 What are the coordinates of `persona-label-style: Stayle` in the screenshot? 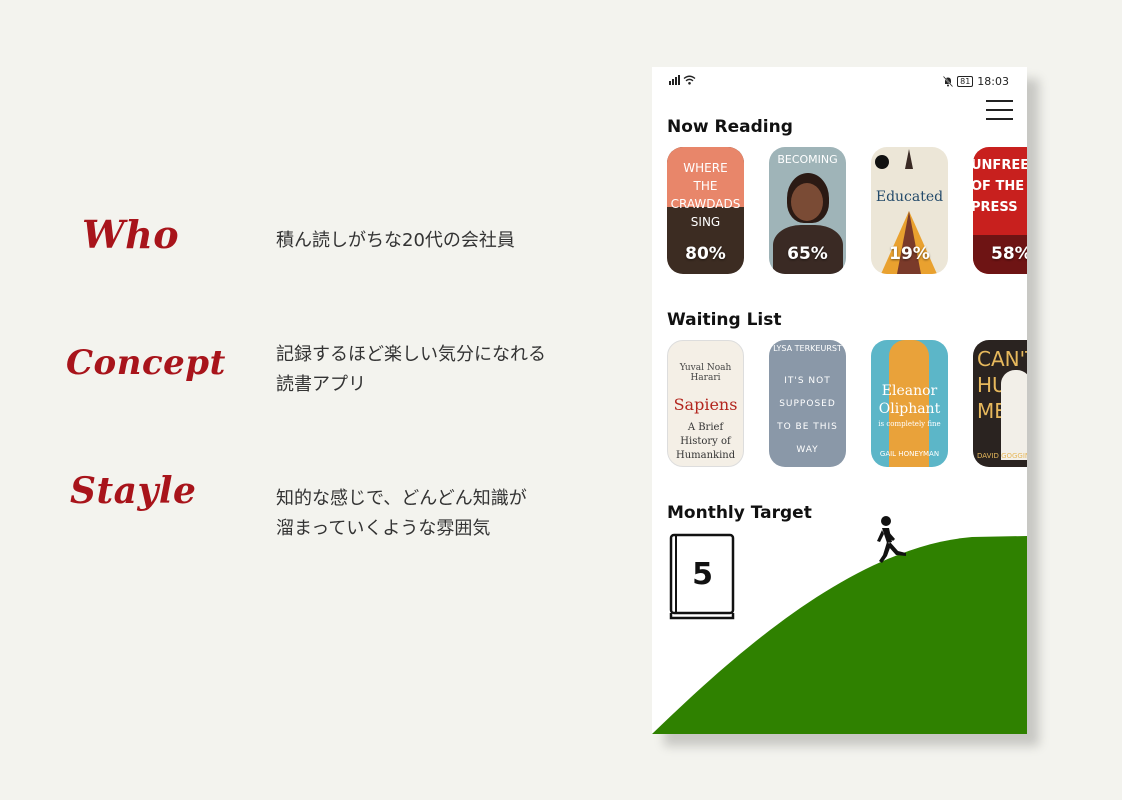 It's located at (133, 491).